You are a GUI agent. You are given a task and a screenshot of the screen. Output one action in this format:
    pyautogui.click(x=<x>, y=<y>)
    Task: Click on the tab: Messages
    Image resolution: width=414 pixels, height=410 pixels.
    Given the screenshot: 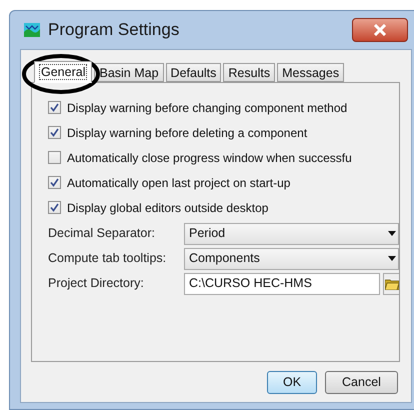 What is the action you would take?
    pyautogui.click(x=310, y=72)
    